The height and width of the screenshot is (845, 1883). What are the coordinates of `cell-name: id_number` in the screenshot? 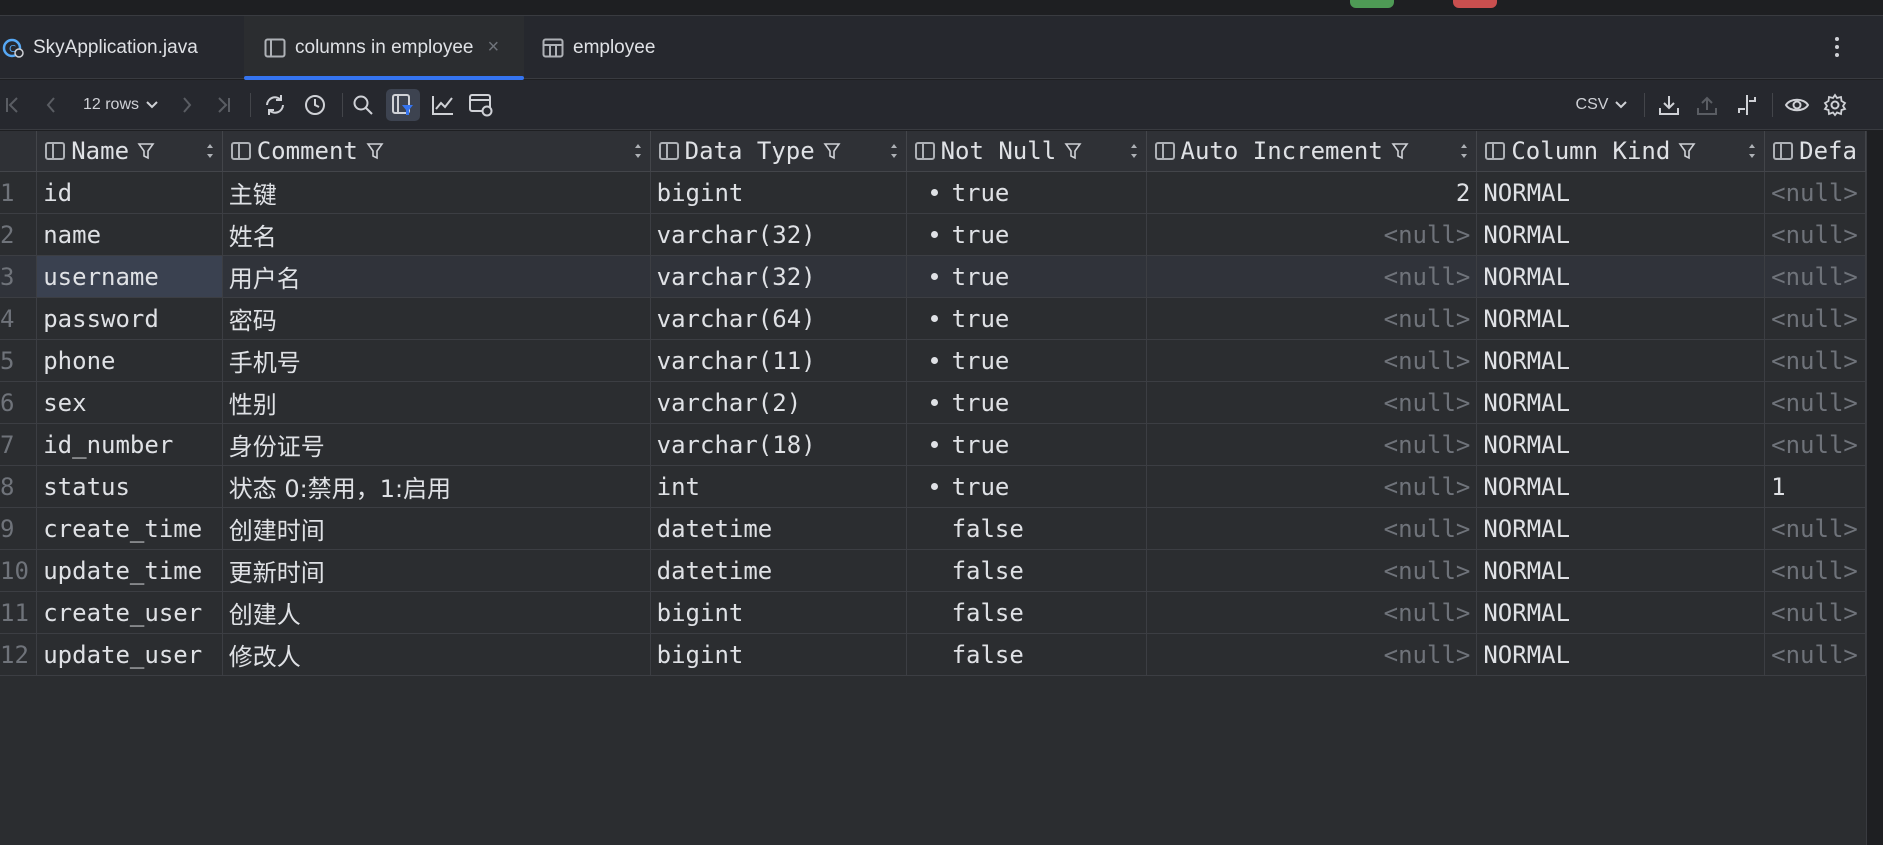 It's located at (129, 444).